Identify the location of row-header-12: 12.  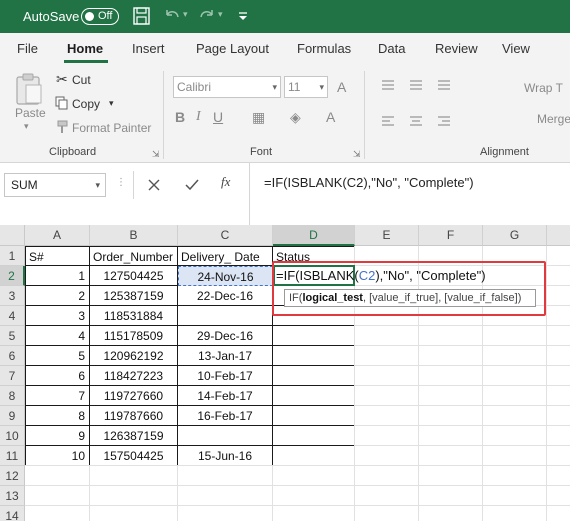
(12, 476).